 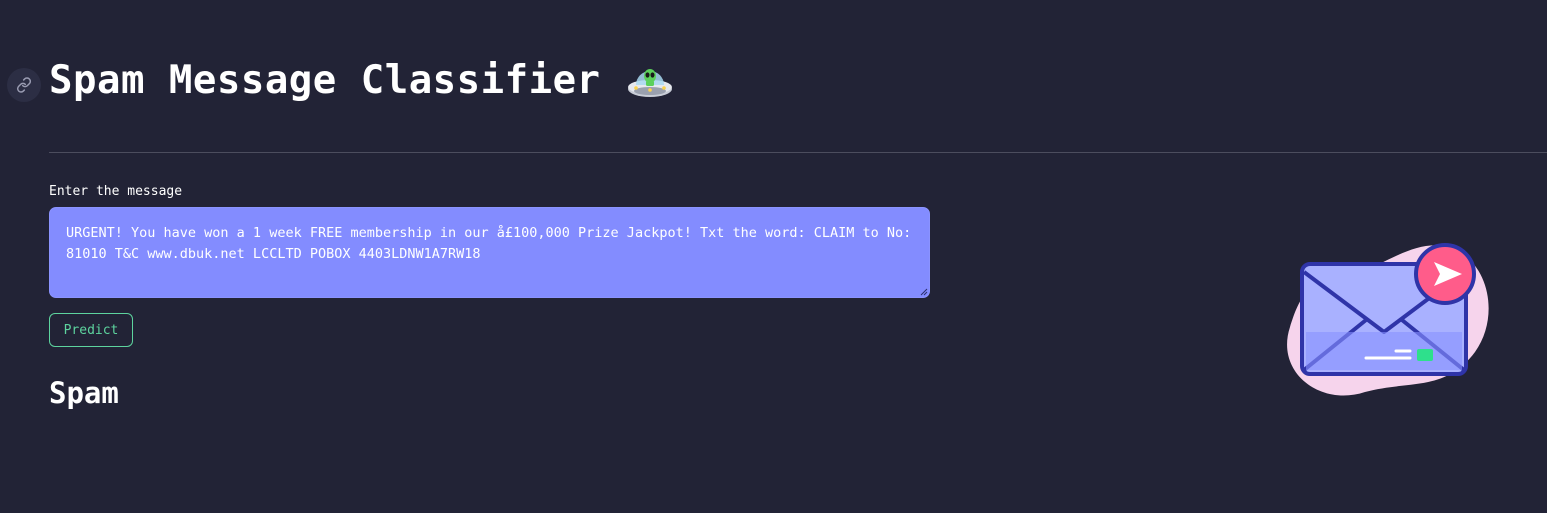 What do you see at coordinates (116, 191) in the screenshot?
I see `message-label: Enter the message` at bounding box center [116, 191].